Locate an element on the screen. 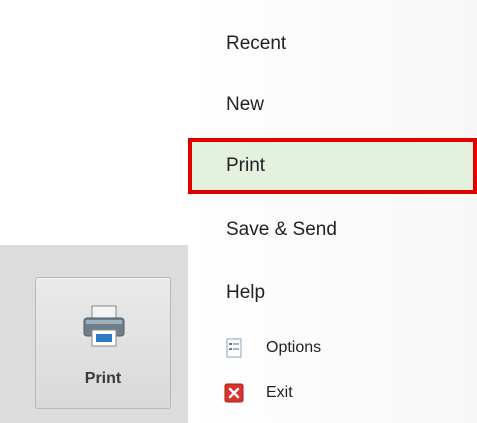  menu-item-new: New is located at coordinates (332, 105).